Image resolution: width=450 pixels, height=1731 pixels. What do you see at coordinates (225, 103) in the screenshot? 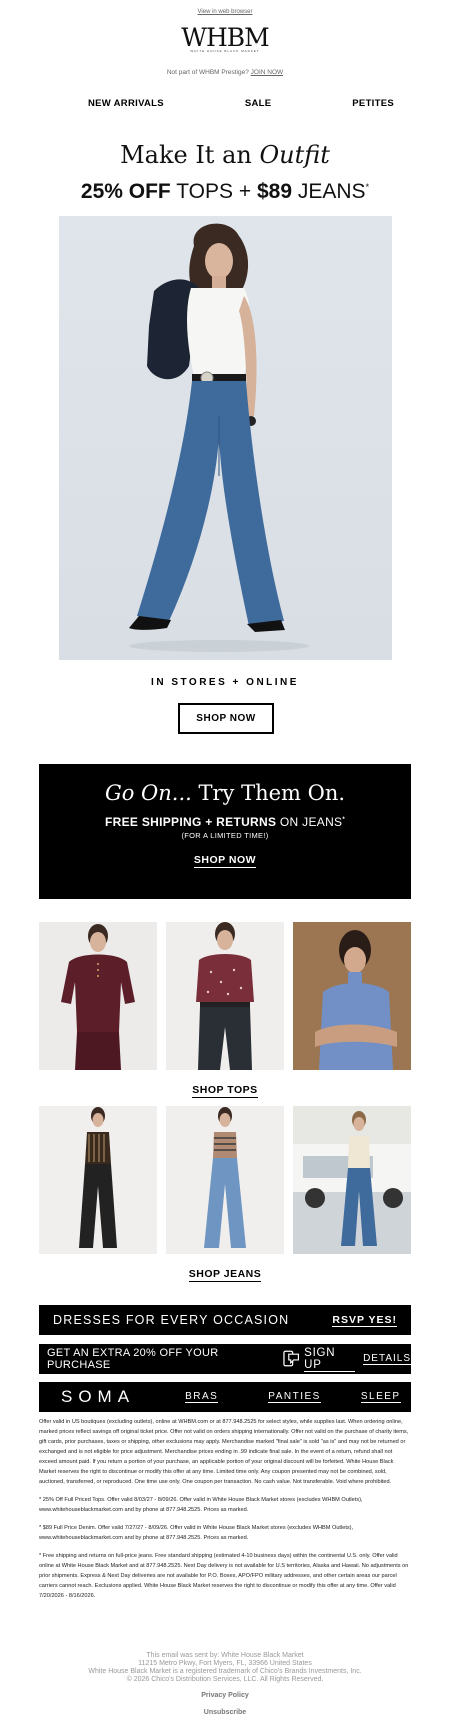
I see `nav-bar: NEW ARRIVALS SALE PETITES` at bounding box center [225, 103].